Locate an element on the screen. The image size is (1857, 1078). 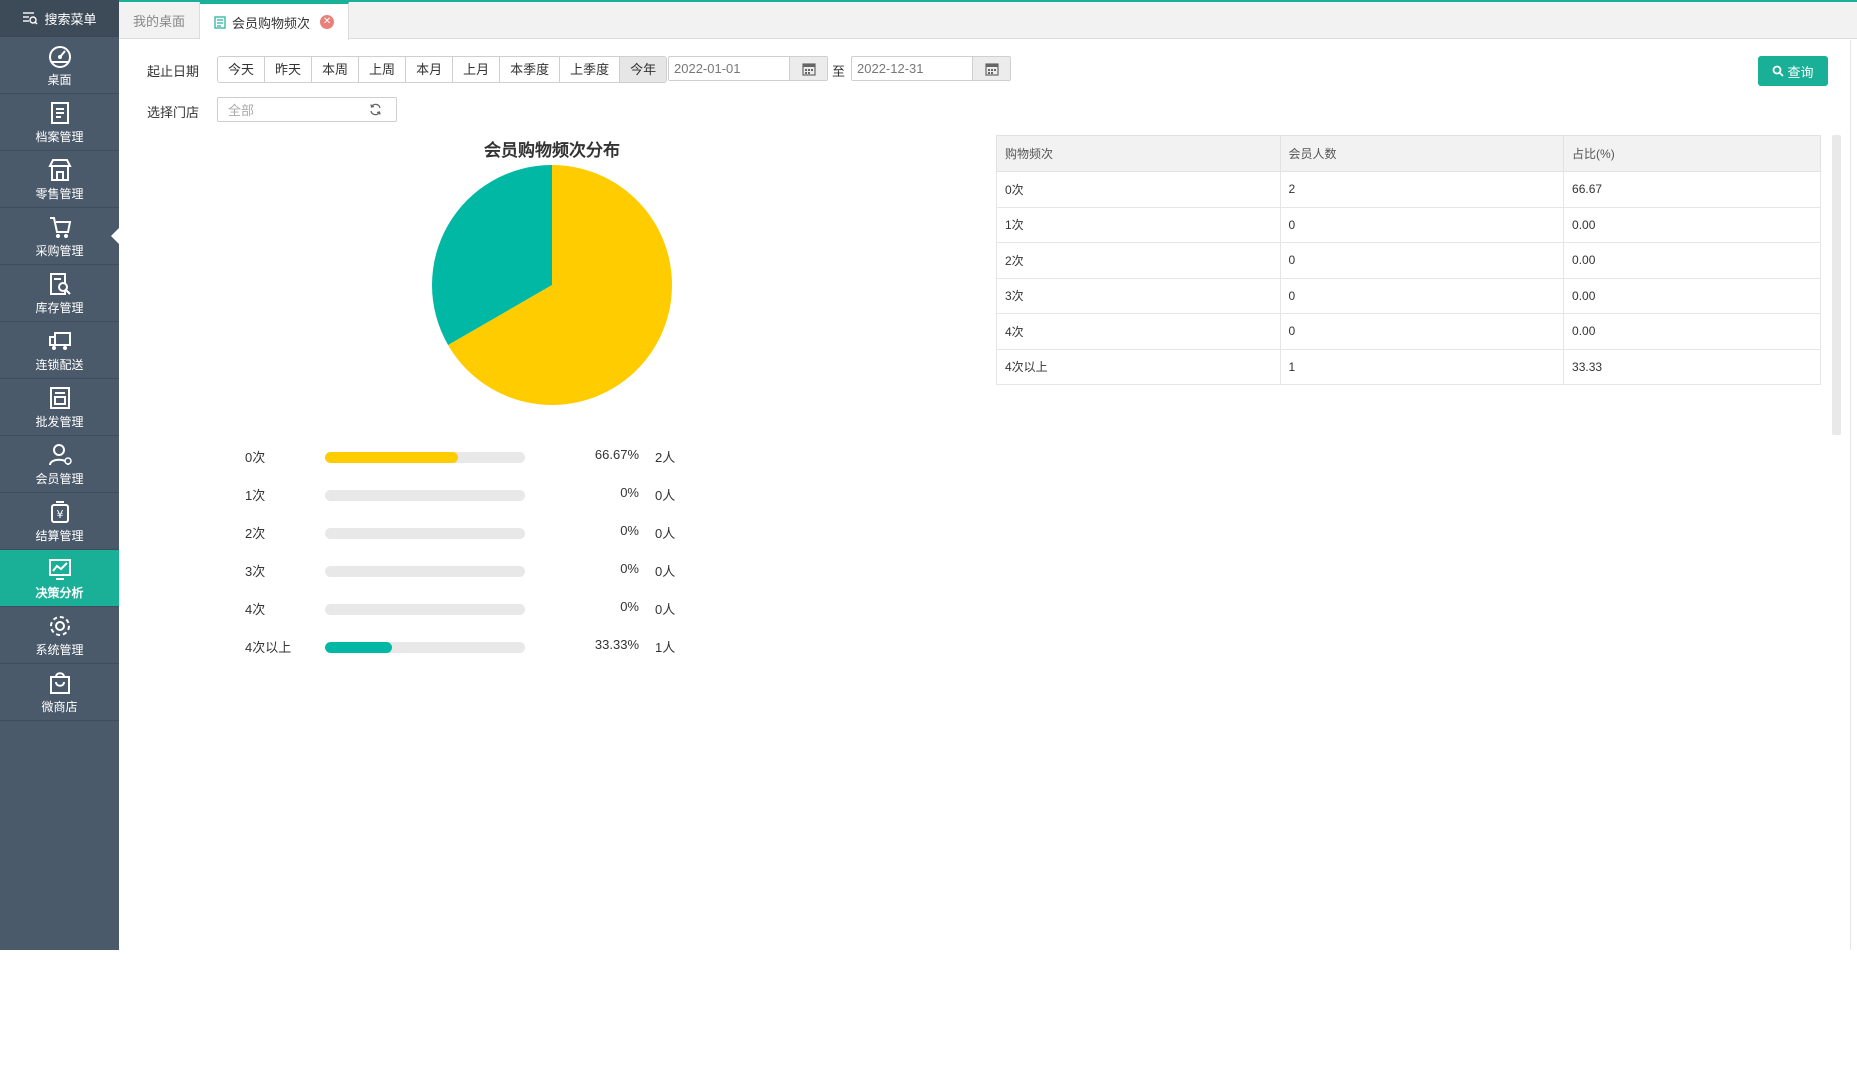
table-header-cell: 会员人数 is located at coordinates (1422, 153).